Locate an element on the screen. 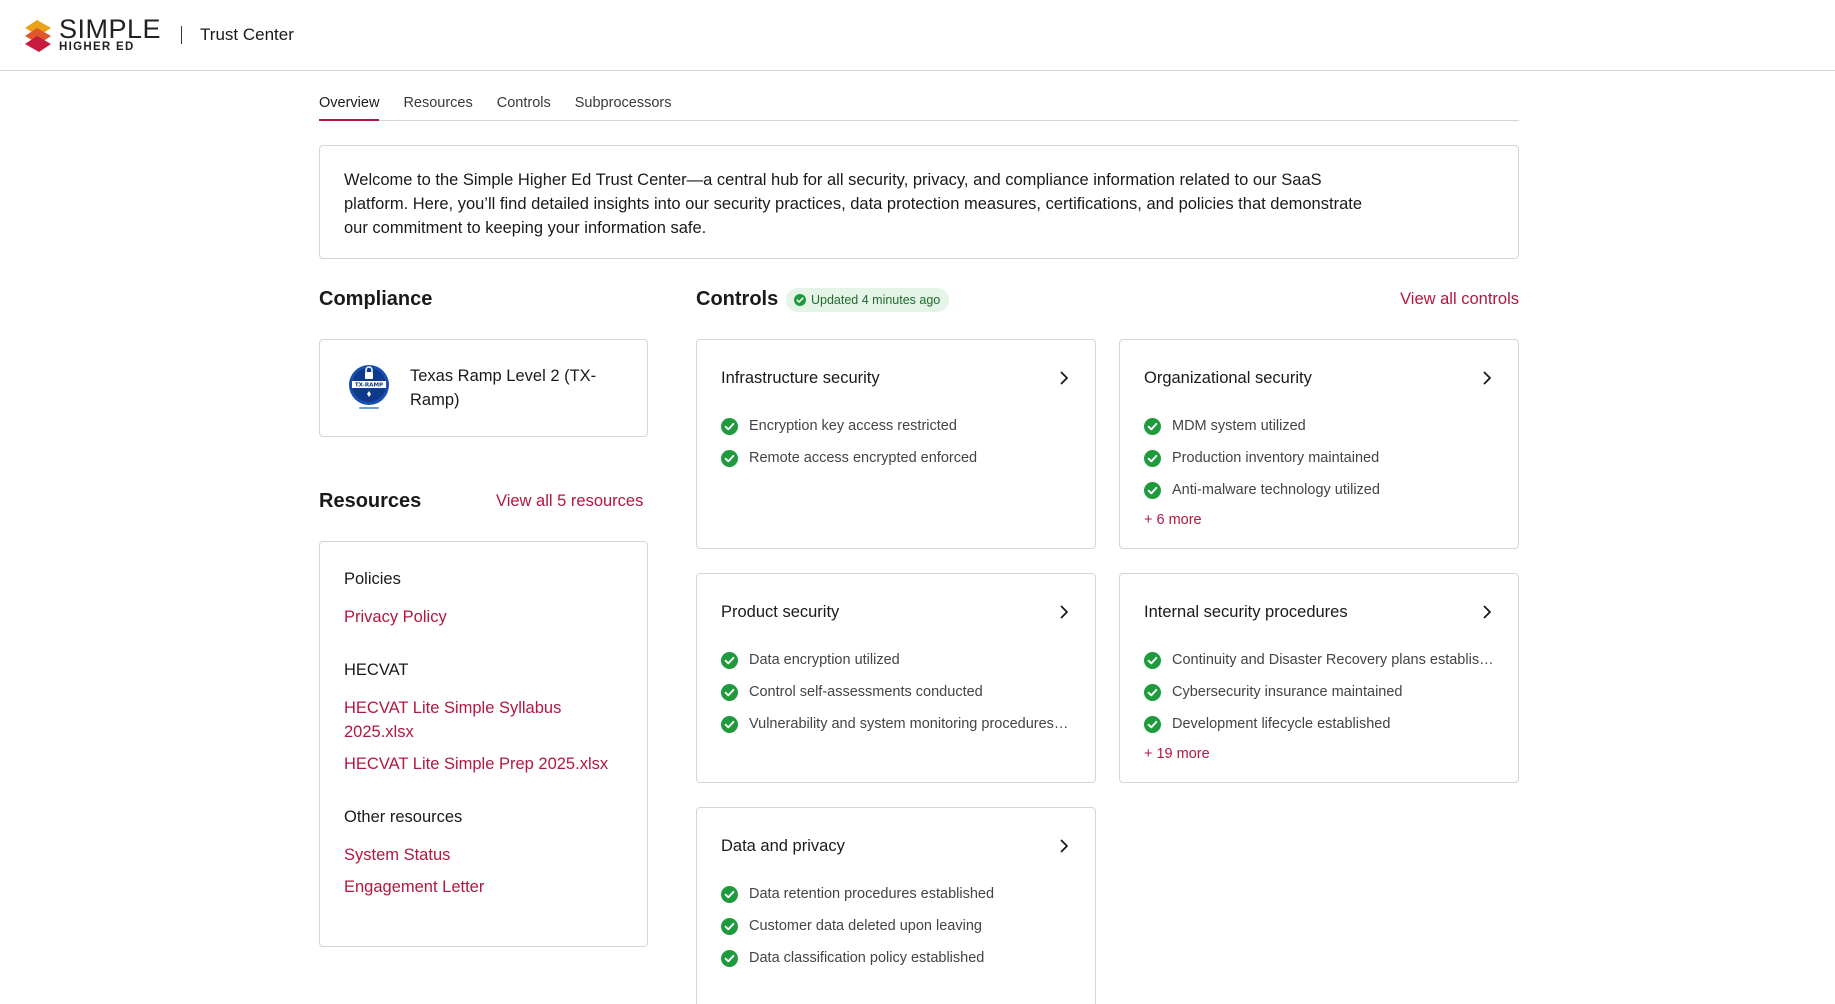 This screenshot has height=1004, width=1835. tab-overview: Overview is located at coordinates (349, 105).